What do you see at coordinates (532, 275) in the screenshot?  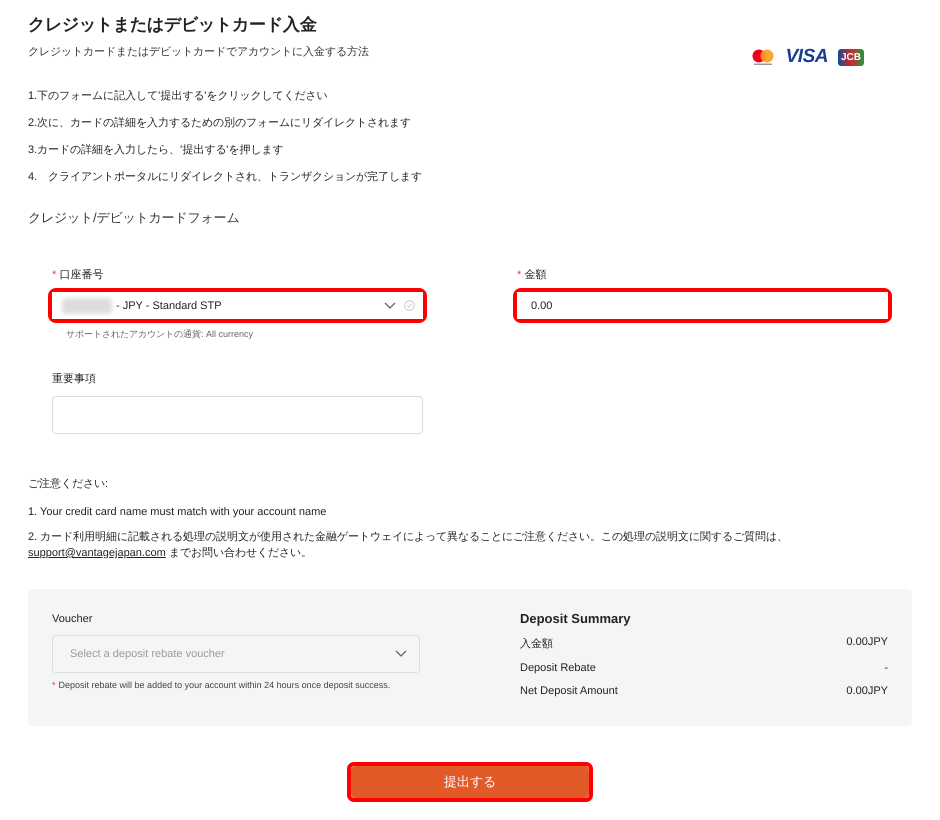 I see `field-label: * 金額` at bounding box center [532, 275].